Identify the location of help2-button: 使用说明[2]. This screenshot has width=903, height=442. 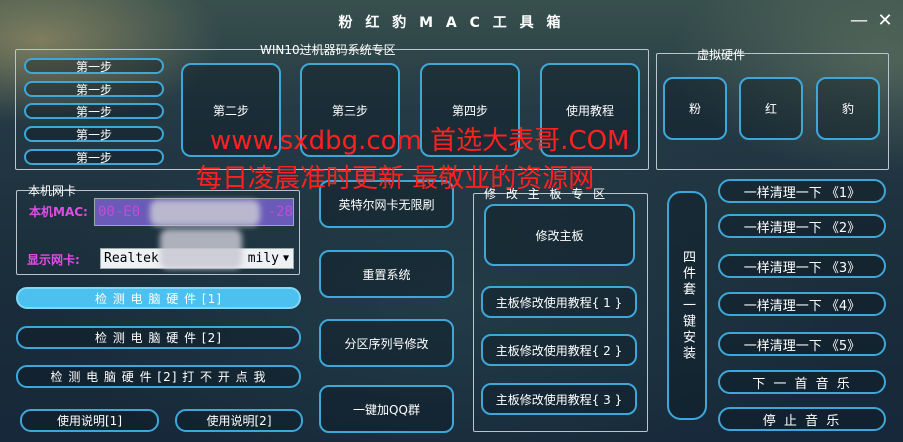
(239, 420).